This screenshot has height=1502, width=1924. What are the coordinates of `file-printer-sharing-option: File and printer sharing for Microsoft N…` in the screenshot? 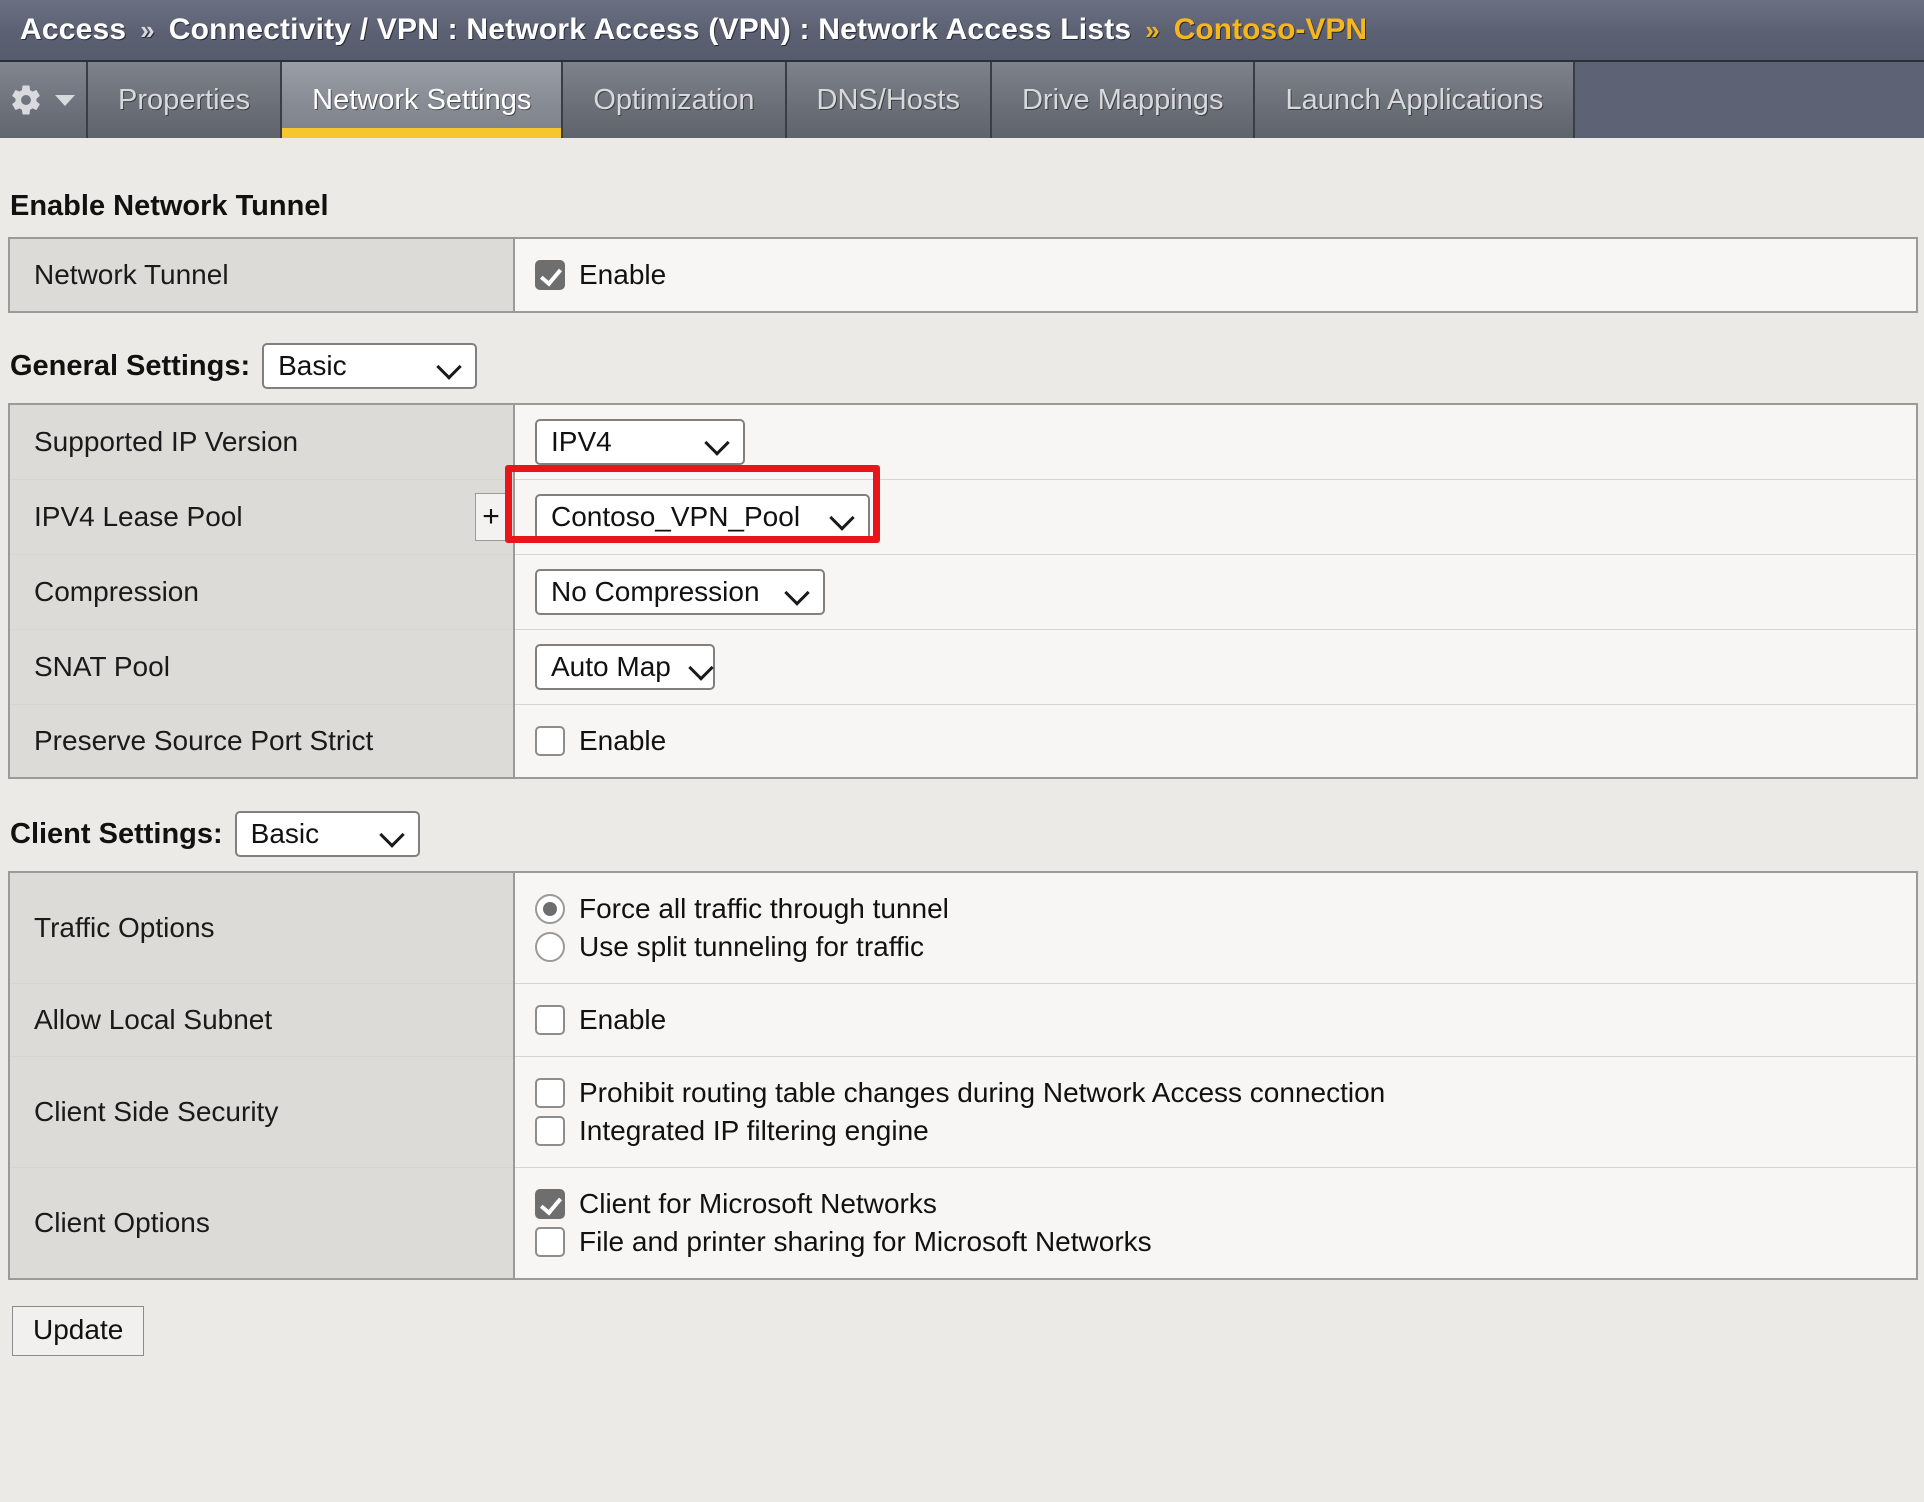 It's located at (1225, 1242).